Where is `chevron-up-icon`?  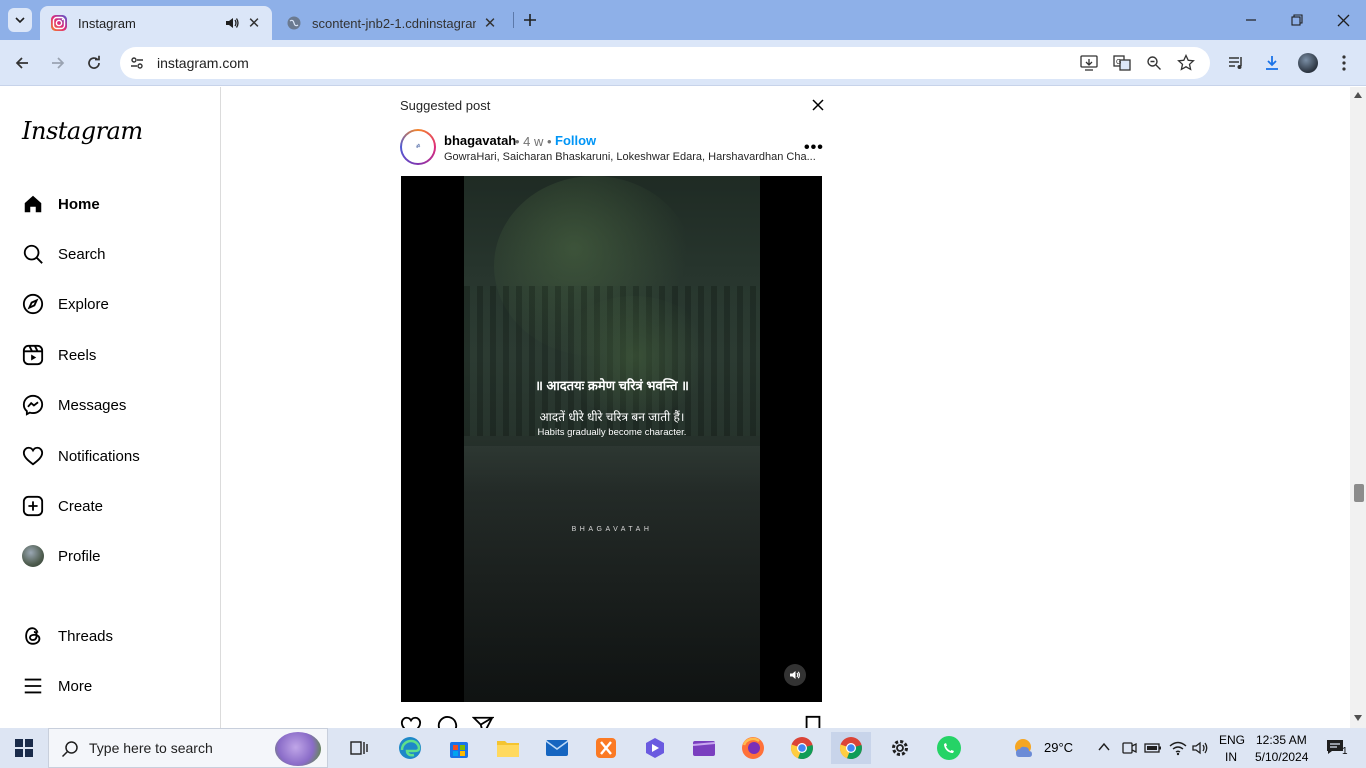 chevron-up-icon is located at coordinates (1104, 747).